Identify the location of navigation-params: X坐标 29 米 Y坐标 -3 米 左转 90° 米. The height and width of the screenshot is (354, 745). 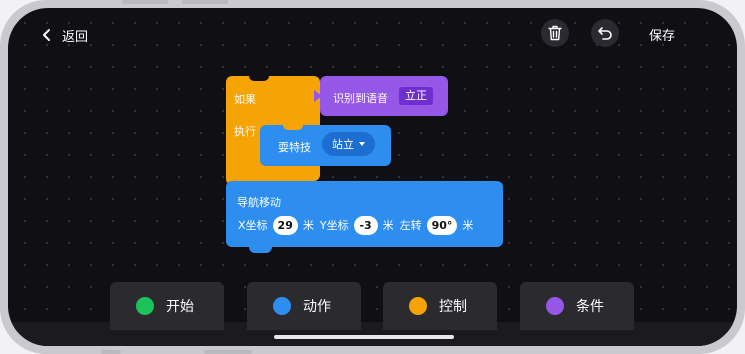
(355, 225).